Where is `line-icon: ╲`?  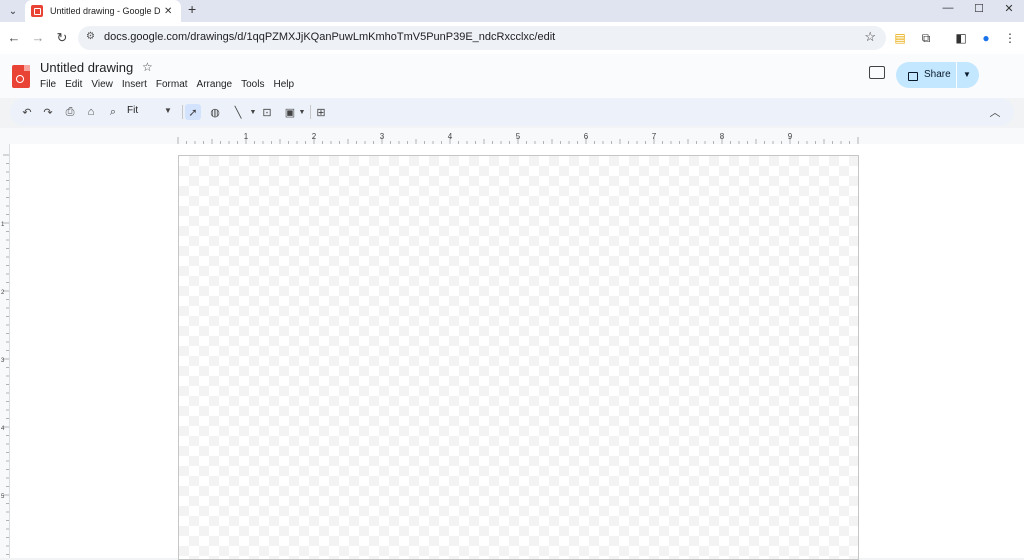 line-icon: ╲ is located at coordinates (238, 112).